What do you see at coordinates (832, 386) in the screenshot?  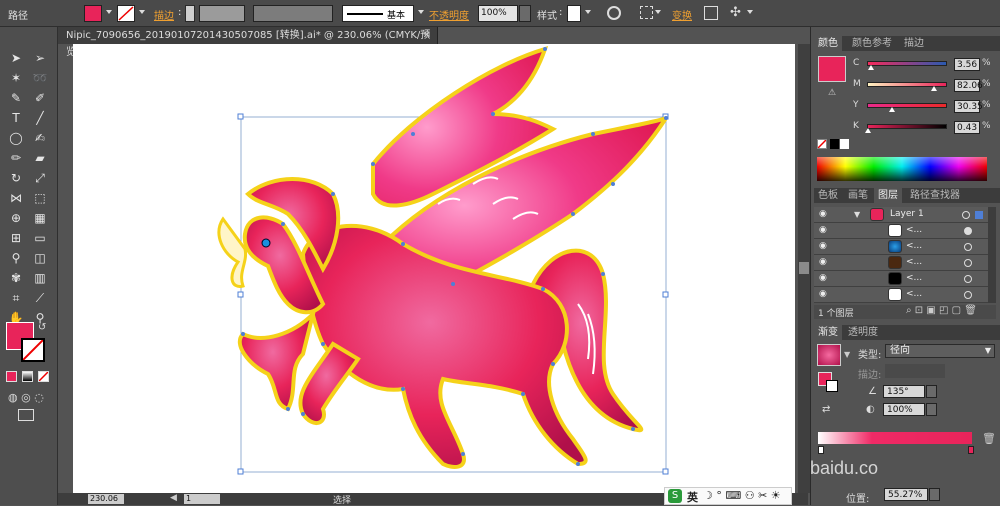 I see `gradient-stroke-swatch` at bounding box center [832, 386].